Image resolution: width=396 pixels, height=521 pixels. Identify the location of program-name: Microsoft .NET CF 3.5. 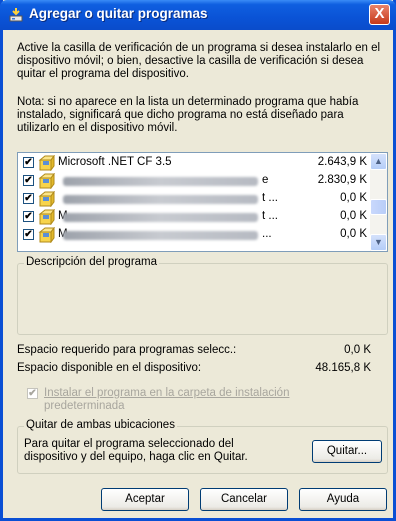
(115, 162).